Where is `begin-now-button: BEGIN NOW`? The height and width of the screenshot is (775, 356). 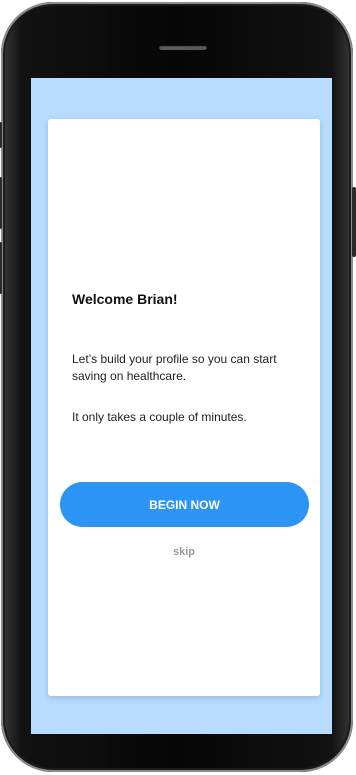
begin-now-button: BEGIN NOW is located at coordinates (184, 504).